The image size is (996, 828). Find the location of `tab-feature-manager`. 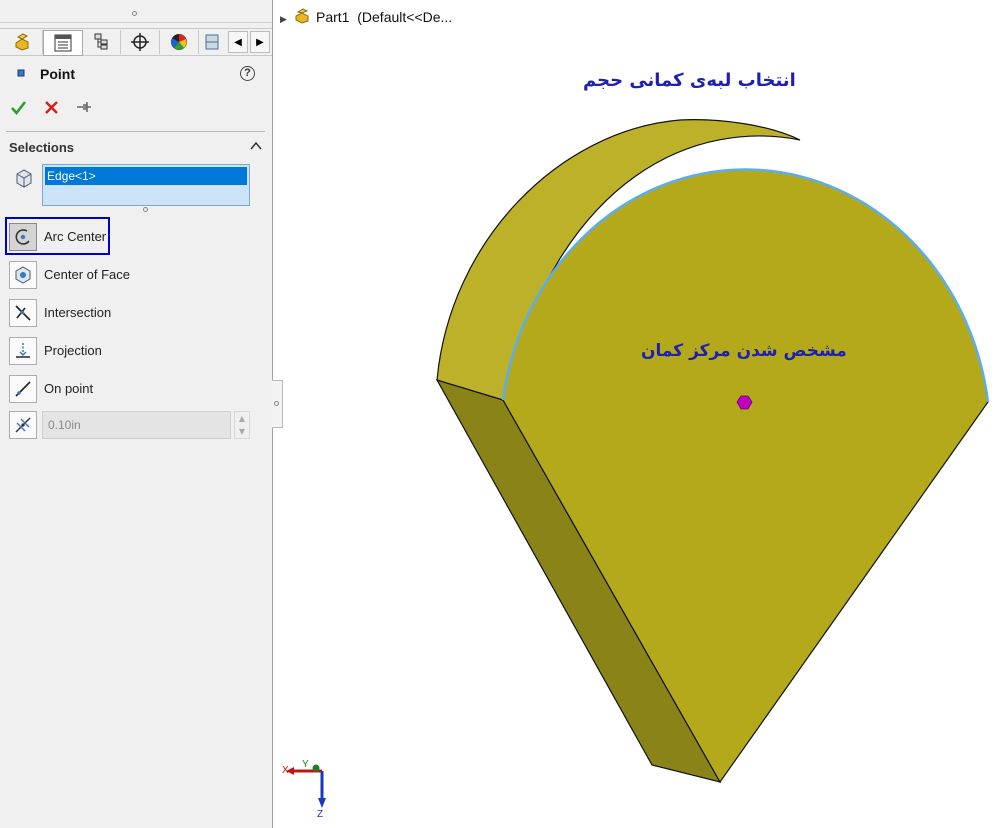

tab-feature-manager is located at coordinates (23, 42).